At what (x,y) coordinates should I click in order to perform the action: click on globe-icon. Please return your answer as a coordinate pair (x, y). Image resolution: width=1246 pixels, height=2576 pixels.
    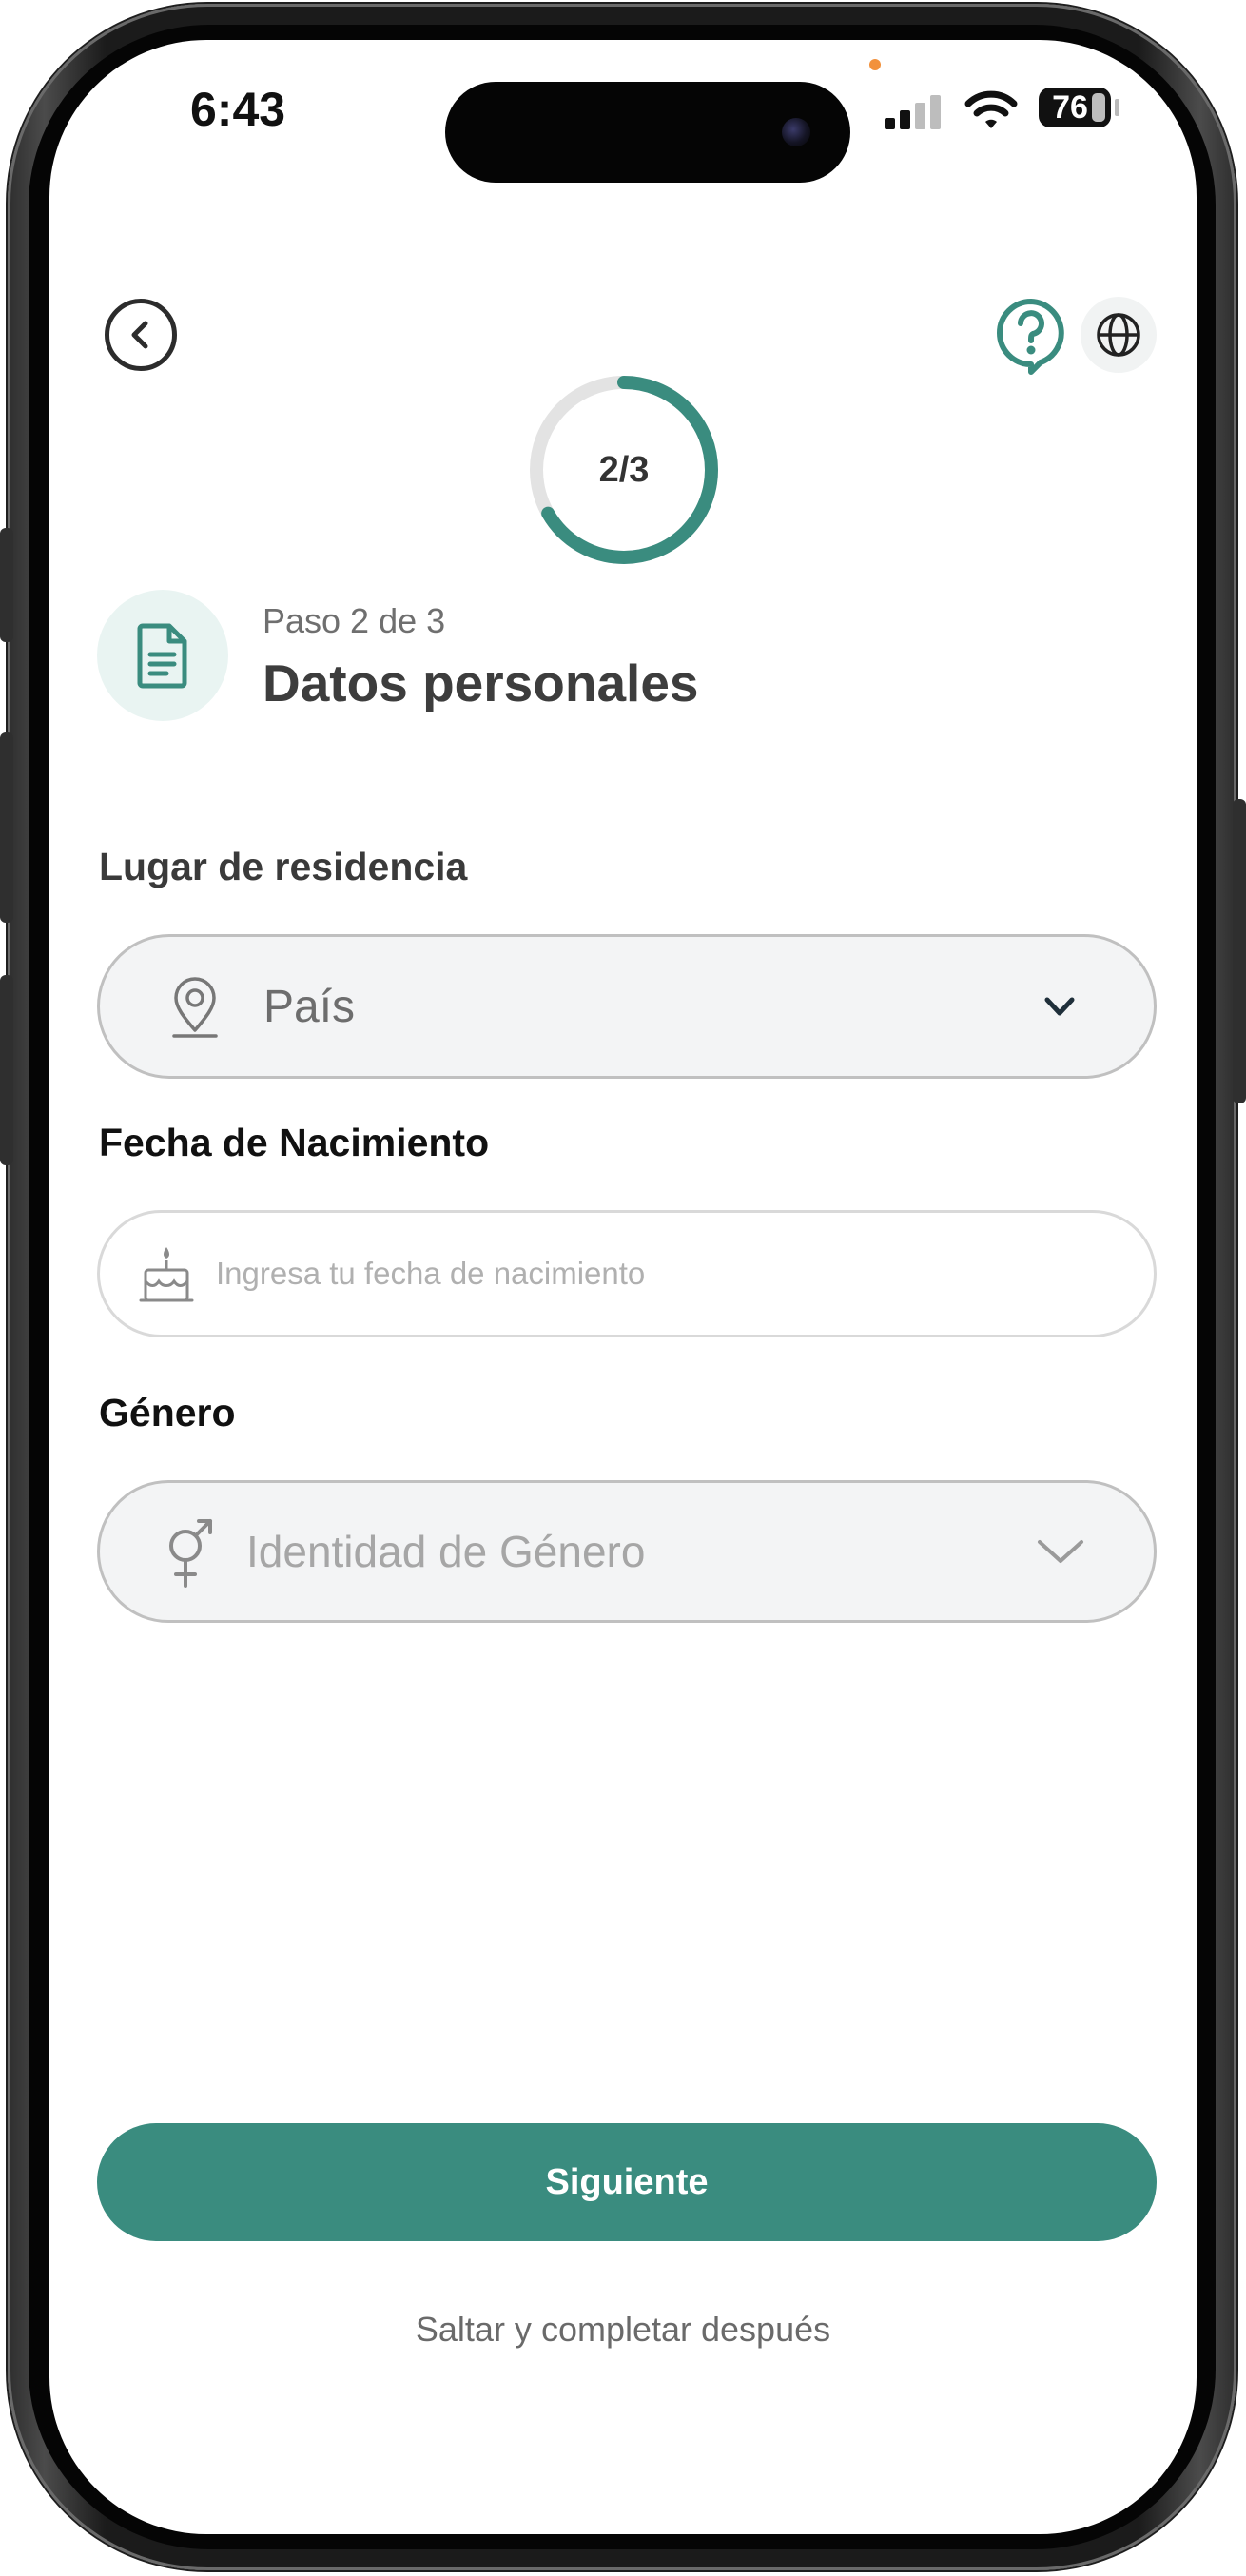
    Looking at the image, I should click on (1118, 335).